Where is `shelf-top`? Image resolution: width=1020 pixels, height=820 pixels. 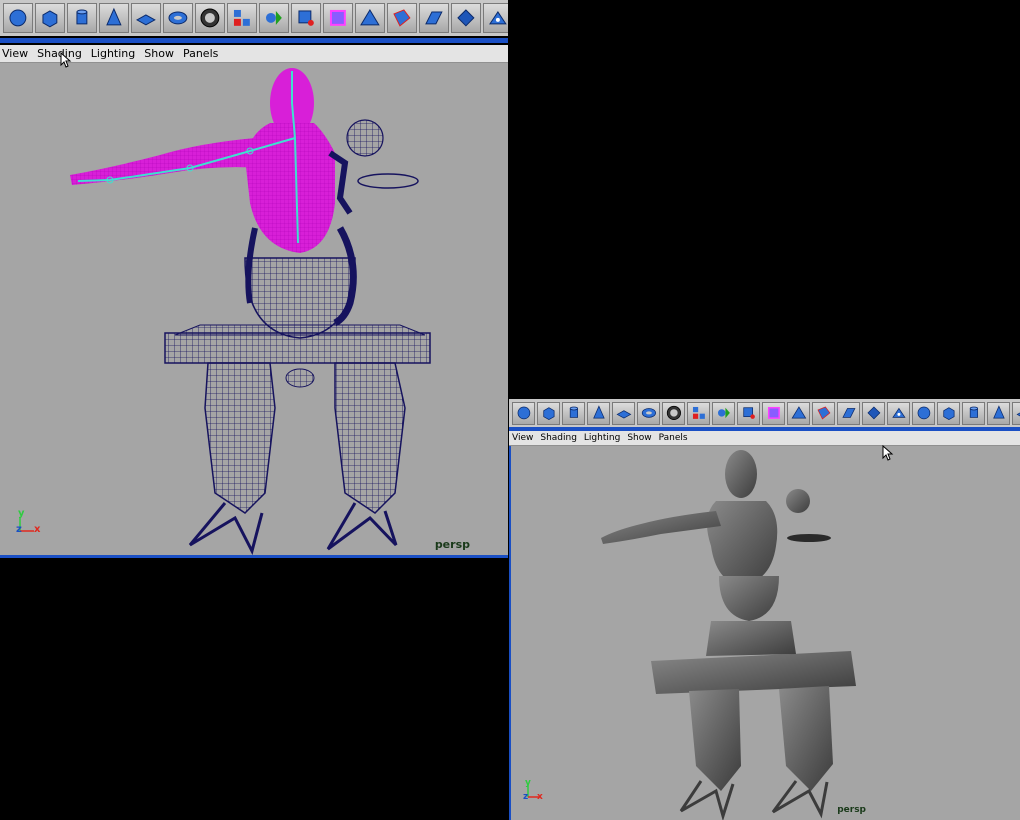 shelf-top is located at coordinates (254, 18).